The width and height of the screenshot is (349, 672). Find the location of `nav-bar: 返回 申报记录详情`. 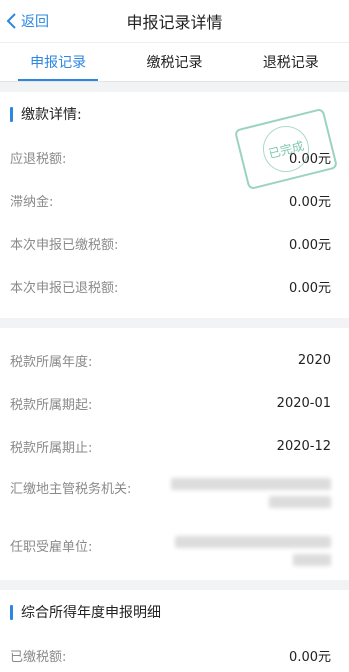

nav-bar: 返回 申报记录详情 is located at coordinates (174, 21).